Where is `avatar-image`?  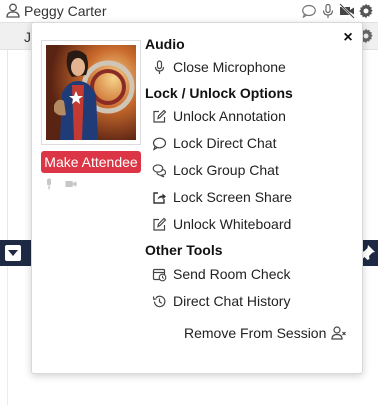
avatar-image is located at coordinates (91, 92).